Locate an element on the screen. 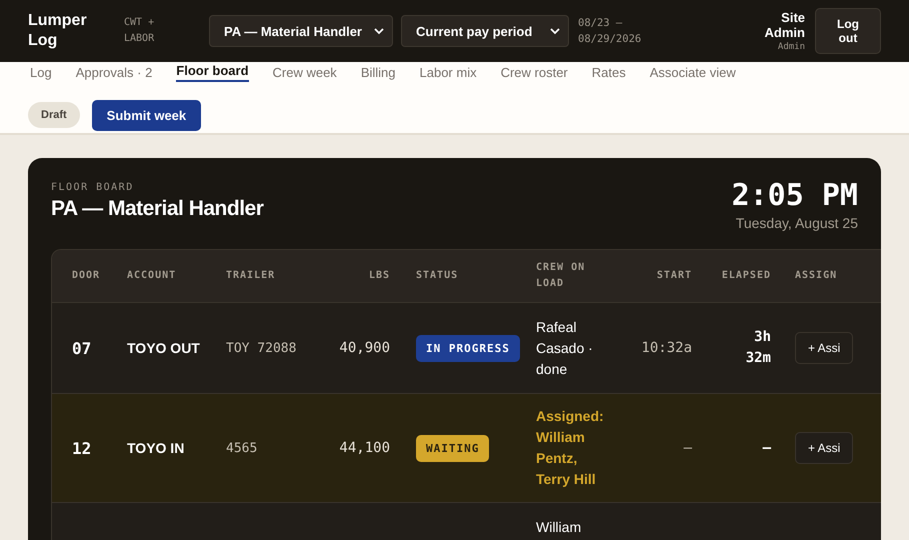  nav-tab: Rates is located at coordinates (609, 73).